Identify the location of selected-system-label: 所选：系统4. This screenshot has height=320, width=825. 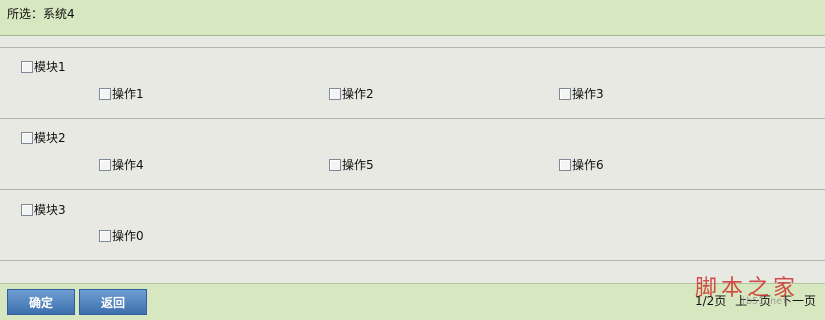
(41, 14).